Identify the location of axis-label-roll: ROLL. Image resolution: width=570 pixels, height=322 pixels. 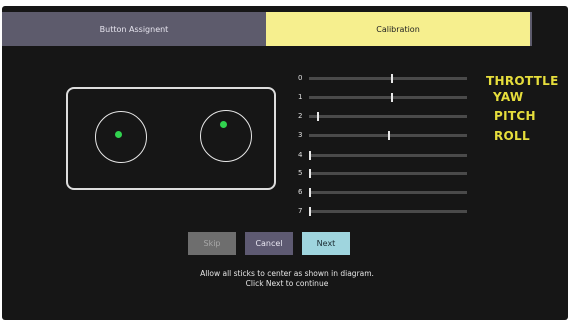
(512, 136).